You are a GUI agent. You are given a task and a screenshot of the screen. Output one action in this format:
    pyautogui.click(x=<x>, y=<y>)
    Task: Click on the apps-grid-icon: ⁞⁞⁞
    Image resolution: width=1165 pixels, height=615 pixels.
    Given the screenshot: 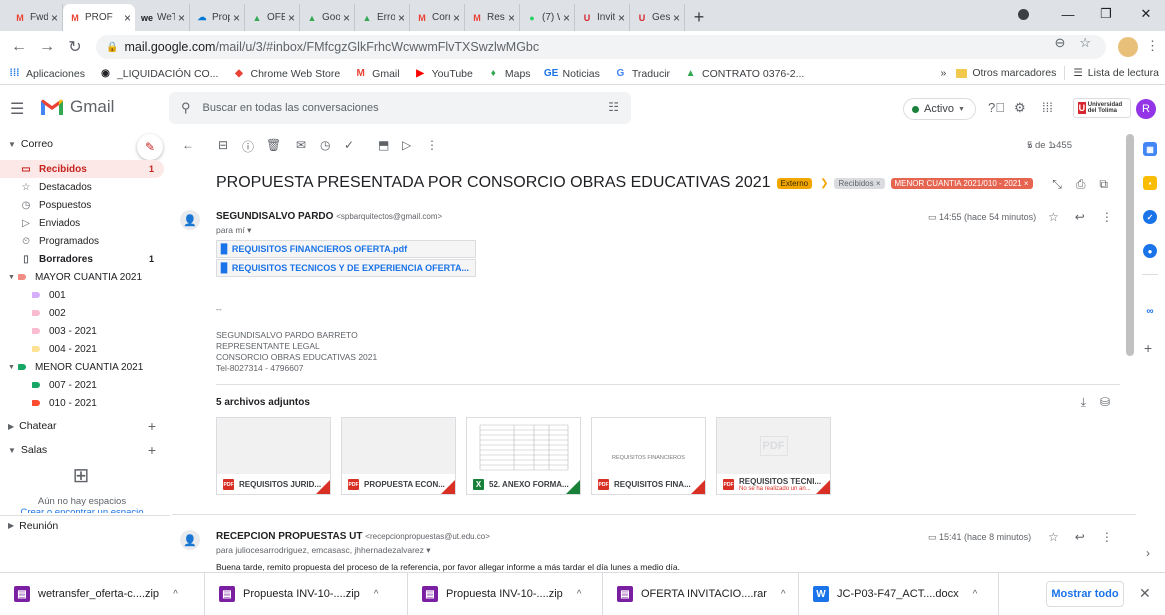 What is the action you would take?
    pyautogui.click(x=1047, y=107)
    